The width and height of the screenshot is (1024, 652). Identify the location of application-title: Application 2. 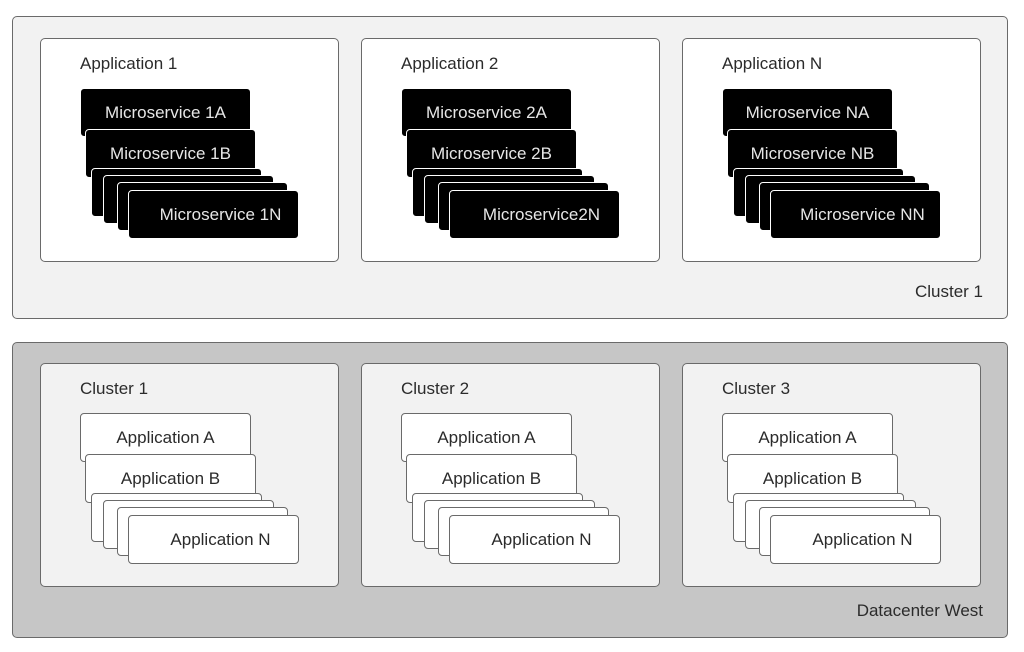
(450, 63).